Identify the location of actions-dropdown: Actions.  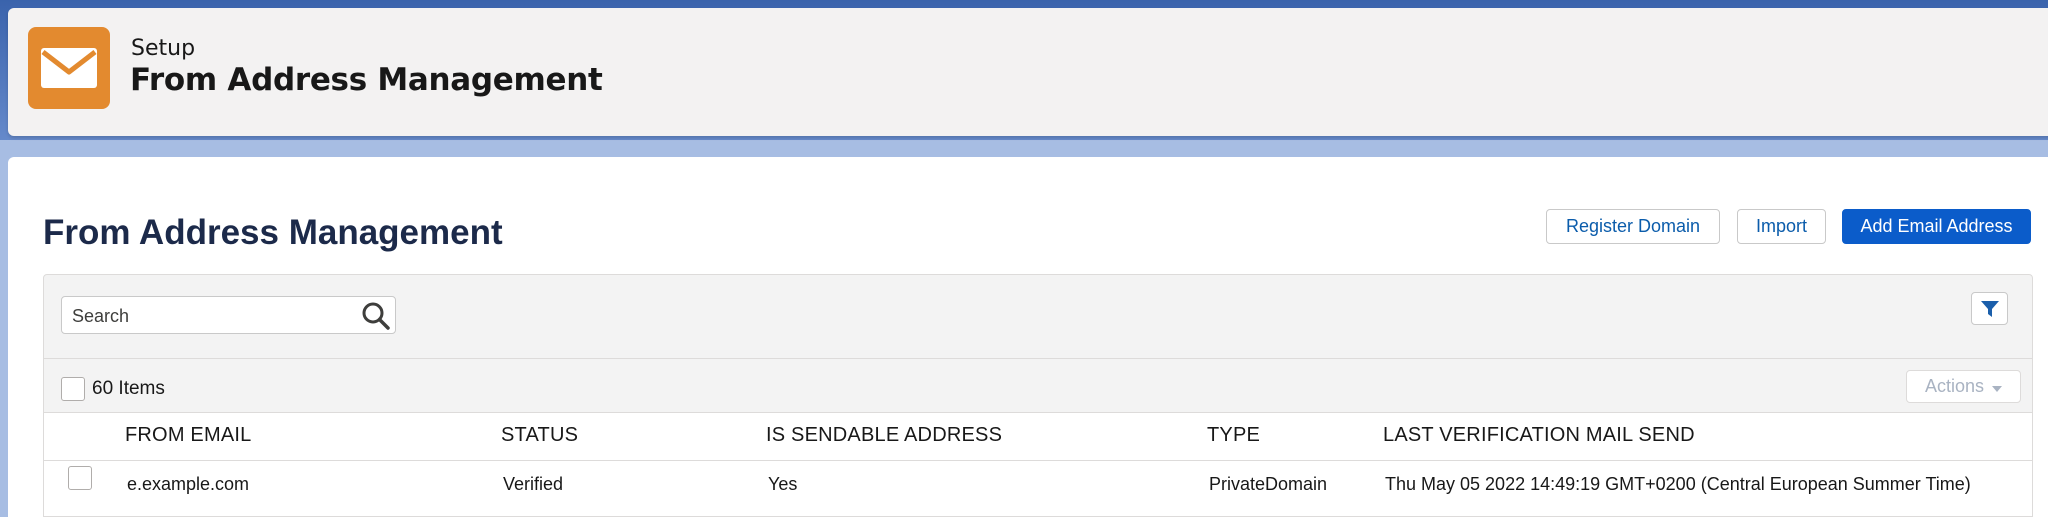
(1963, 386).